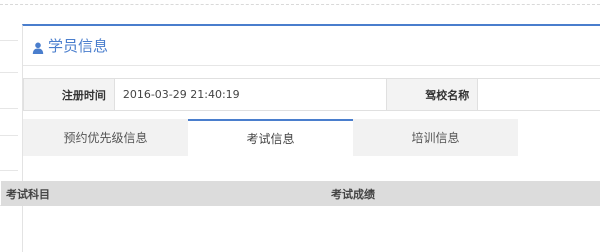  What do you see at coordinates (78, 45) in the screenshot?
I see `panel-title: 学员信息` at bounding box center [78, 45].